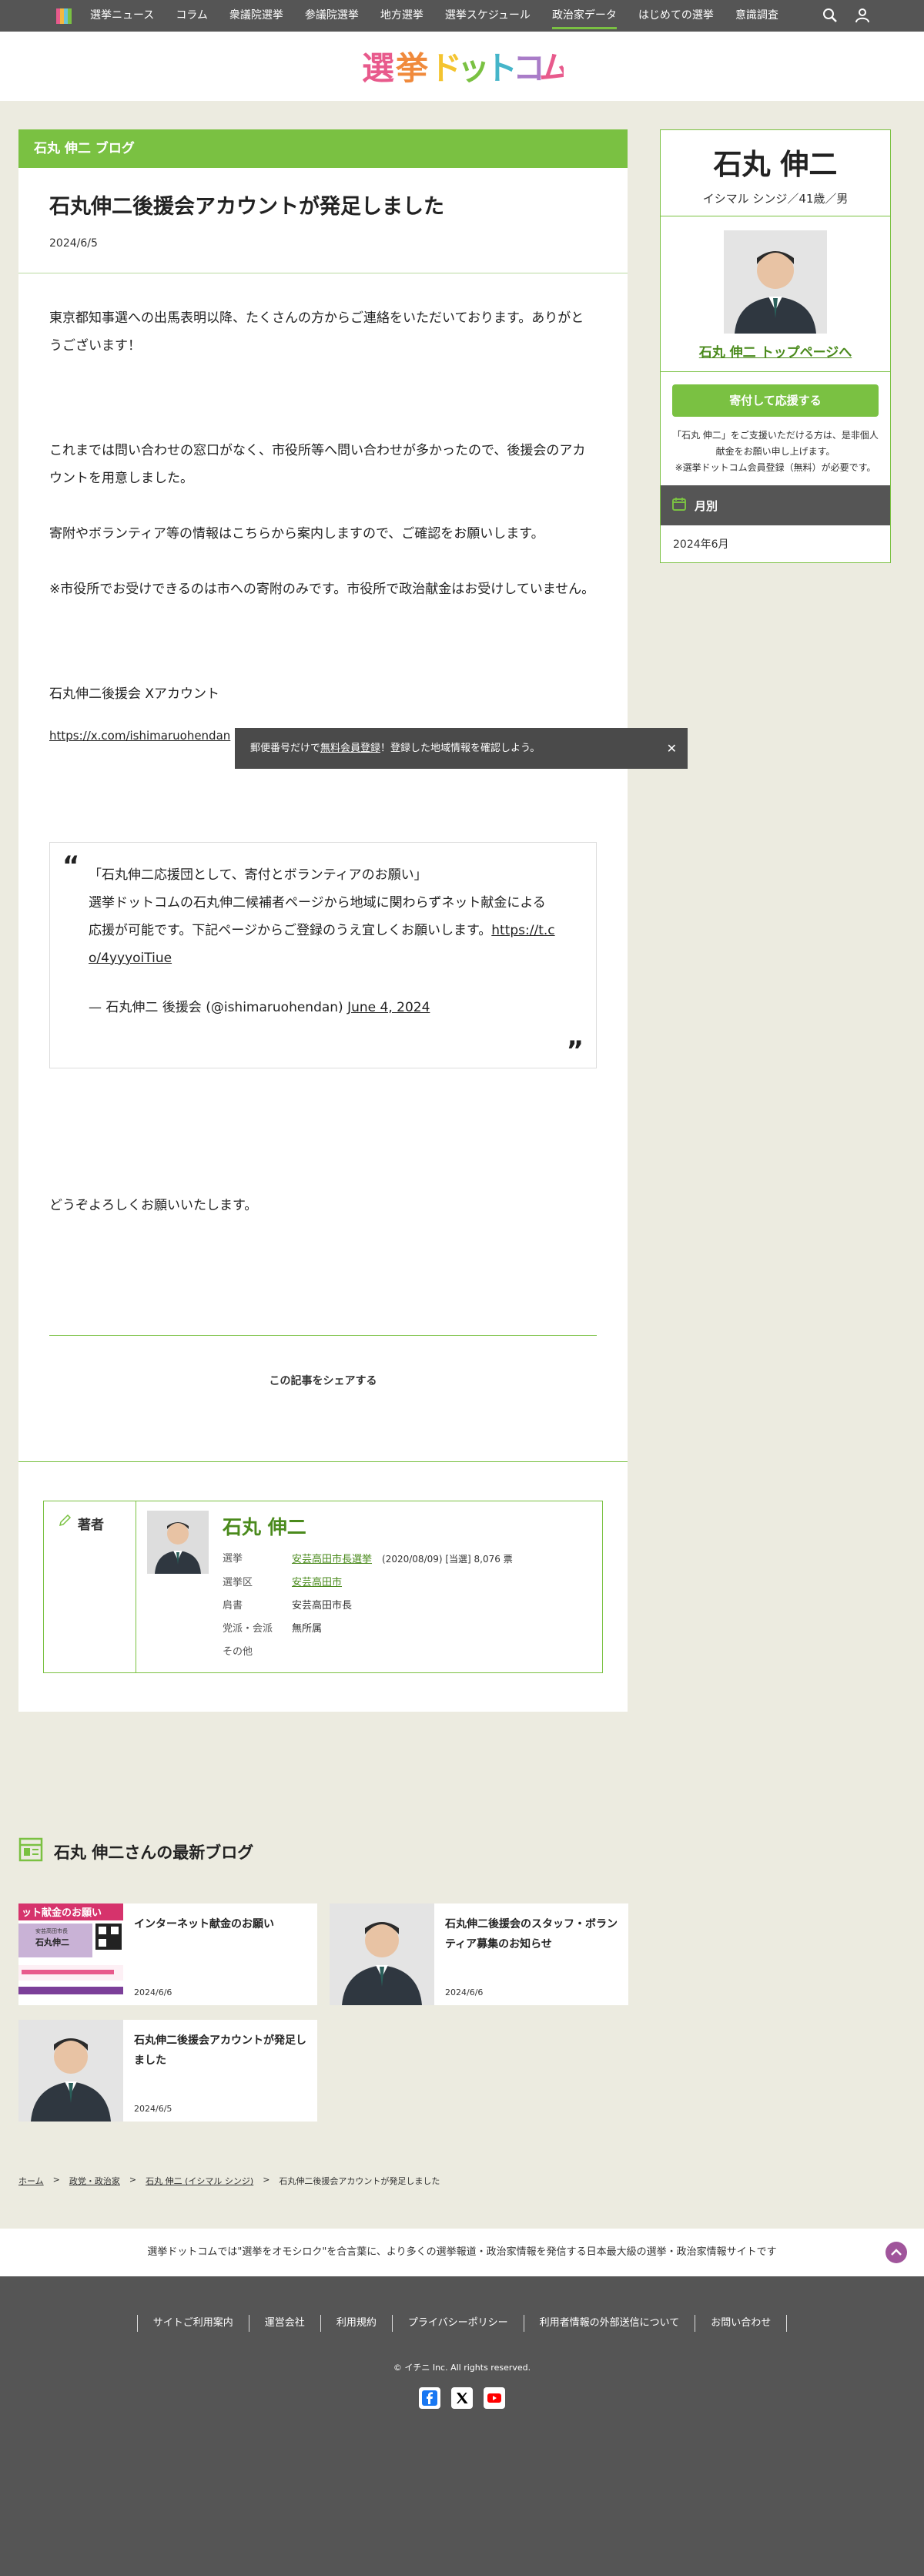 This screenshot has width=924, height=2576. I want to click on nav-item-news: 選挙ニュース, so click(122, 16).